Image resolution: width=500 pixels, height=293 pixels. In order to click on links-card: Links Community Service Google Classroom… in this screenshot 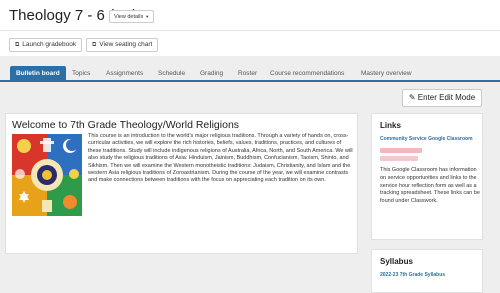, I will do `click(427, 176)`.